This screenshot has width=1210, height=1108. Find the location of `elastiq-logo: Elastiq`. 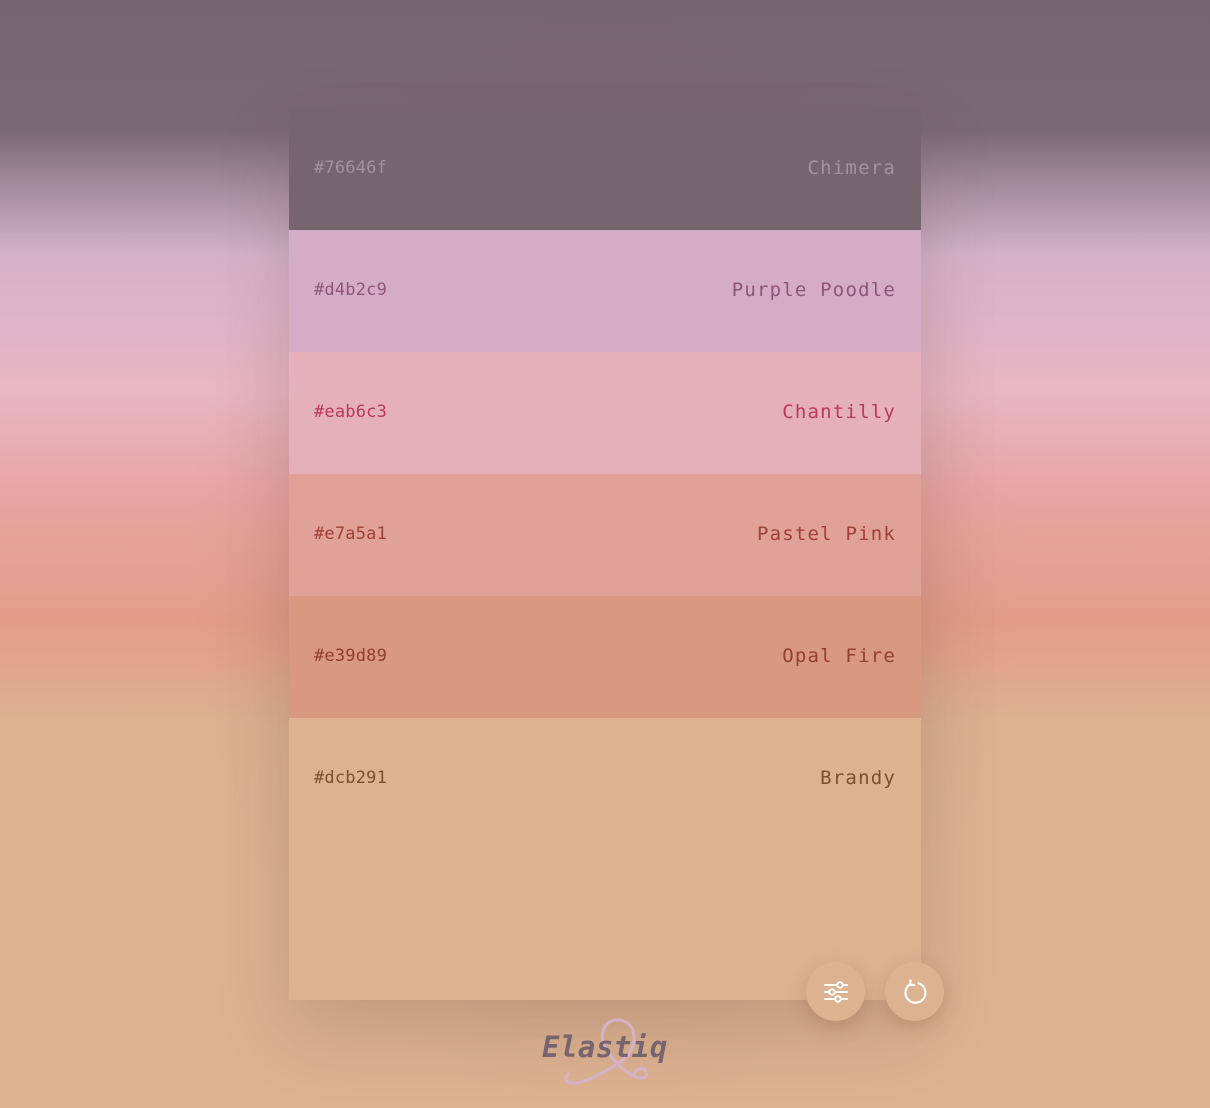

elastiq-logo: Elastiq is located at coordinates (605, 1052).